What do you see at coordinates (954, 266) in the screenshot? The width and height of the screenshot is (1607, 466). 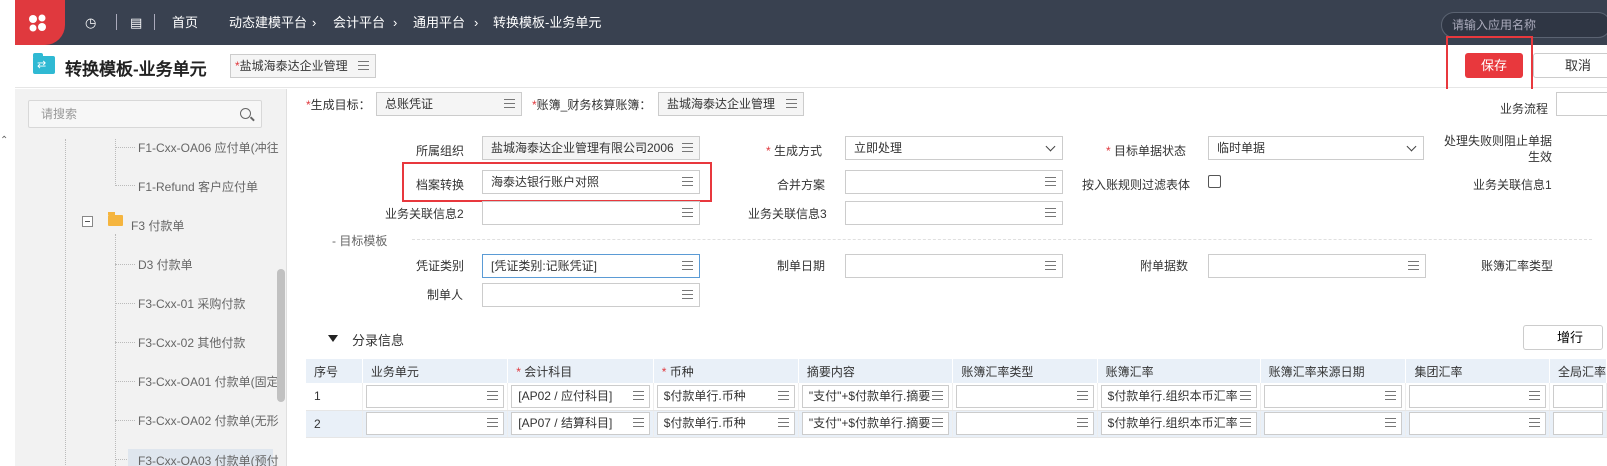 I see `make-date-field` at bounding box center [954, 266].